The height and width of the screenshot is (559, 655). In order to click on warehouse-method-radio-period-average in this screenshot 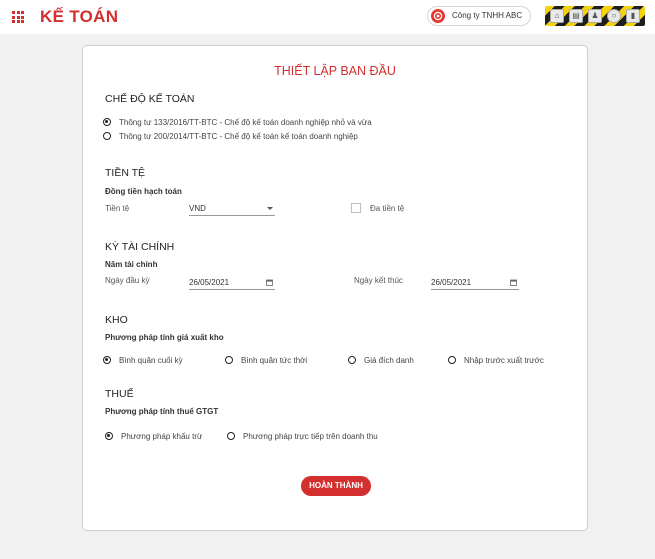, I will do `click(107, 360)`.